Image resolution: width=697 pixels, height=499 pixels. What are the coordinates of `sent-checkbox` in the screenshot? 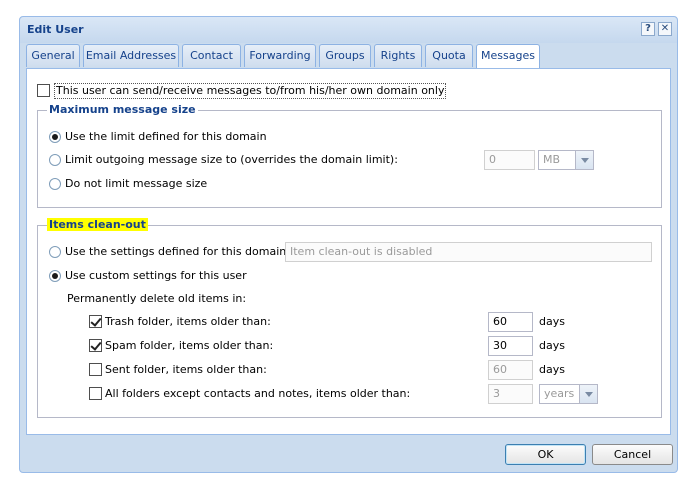 It's located at (95, 369).